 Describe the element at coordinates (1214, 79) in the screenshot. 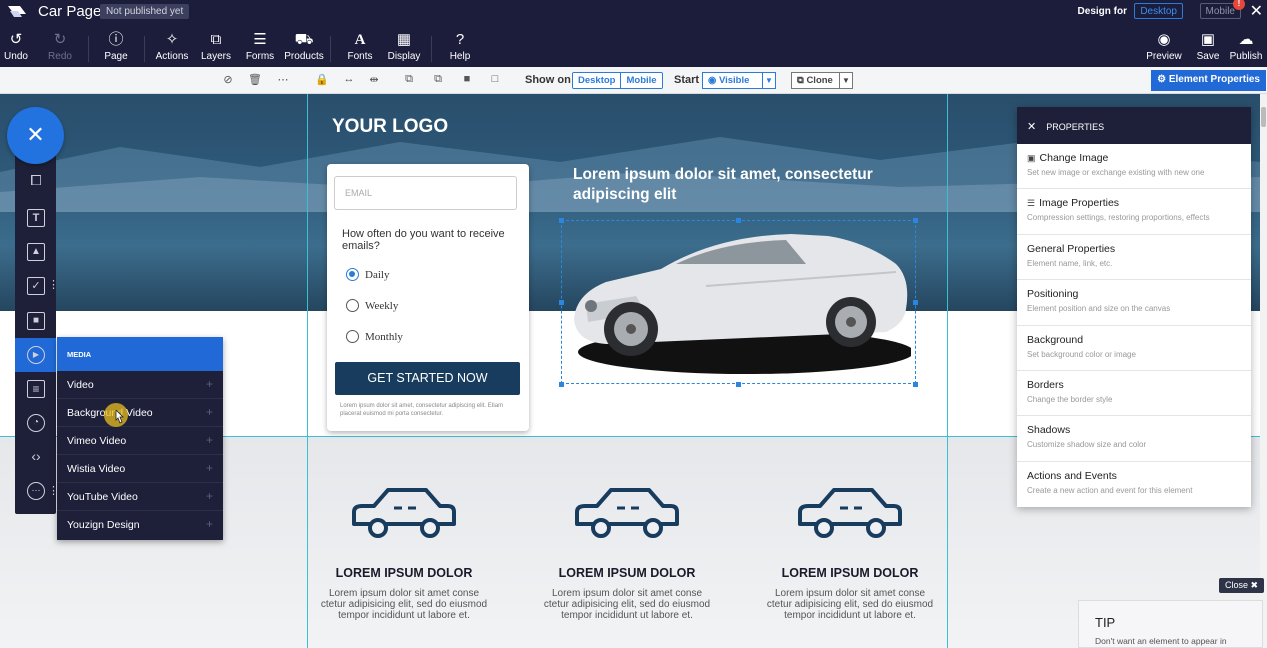

I see `element-properties-label: Element Properties` at that location.